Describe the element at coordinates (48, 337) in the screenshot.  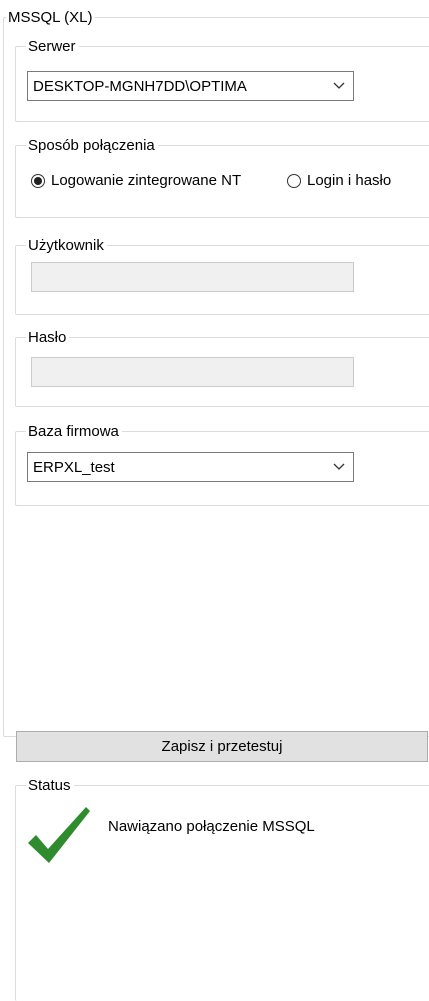
I see `password-group-title: Hasło` at that location.